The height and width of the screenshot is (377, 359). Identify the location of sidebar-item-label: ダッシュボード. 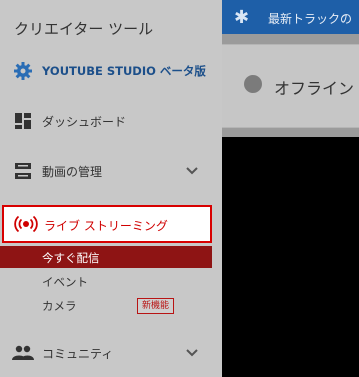
(84, 121).